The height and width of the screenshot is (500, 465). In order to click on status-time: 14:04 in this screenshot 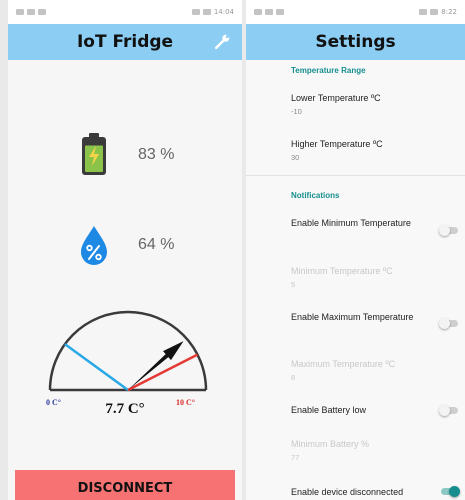, I will do `click(223, 12)`.